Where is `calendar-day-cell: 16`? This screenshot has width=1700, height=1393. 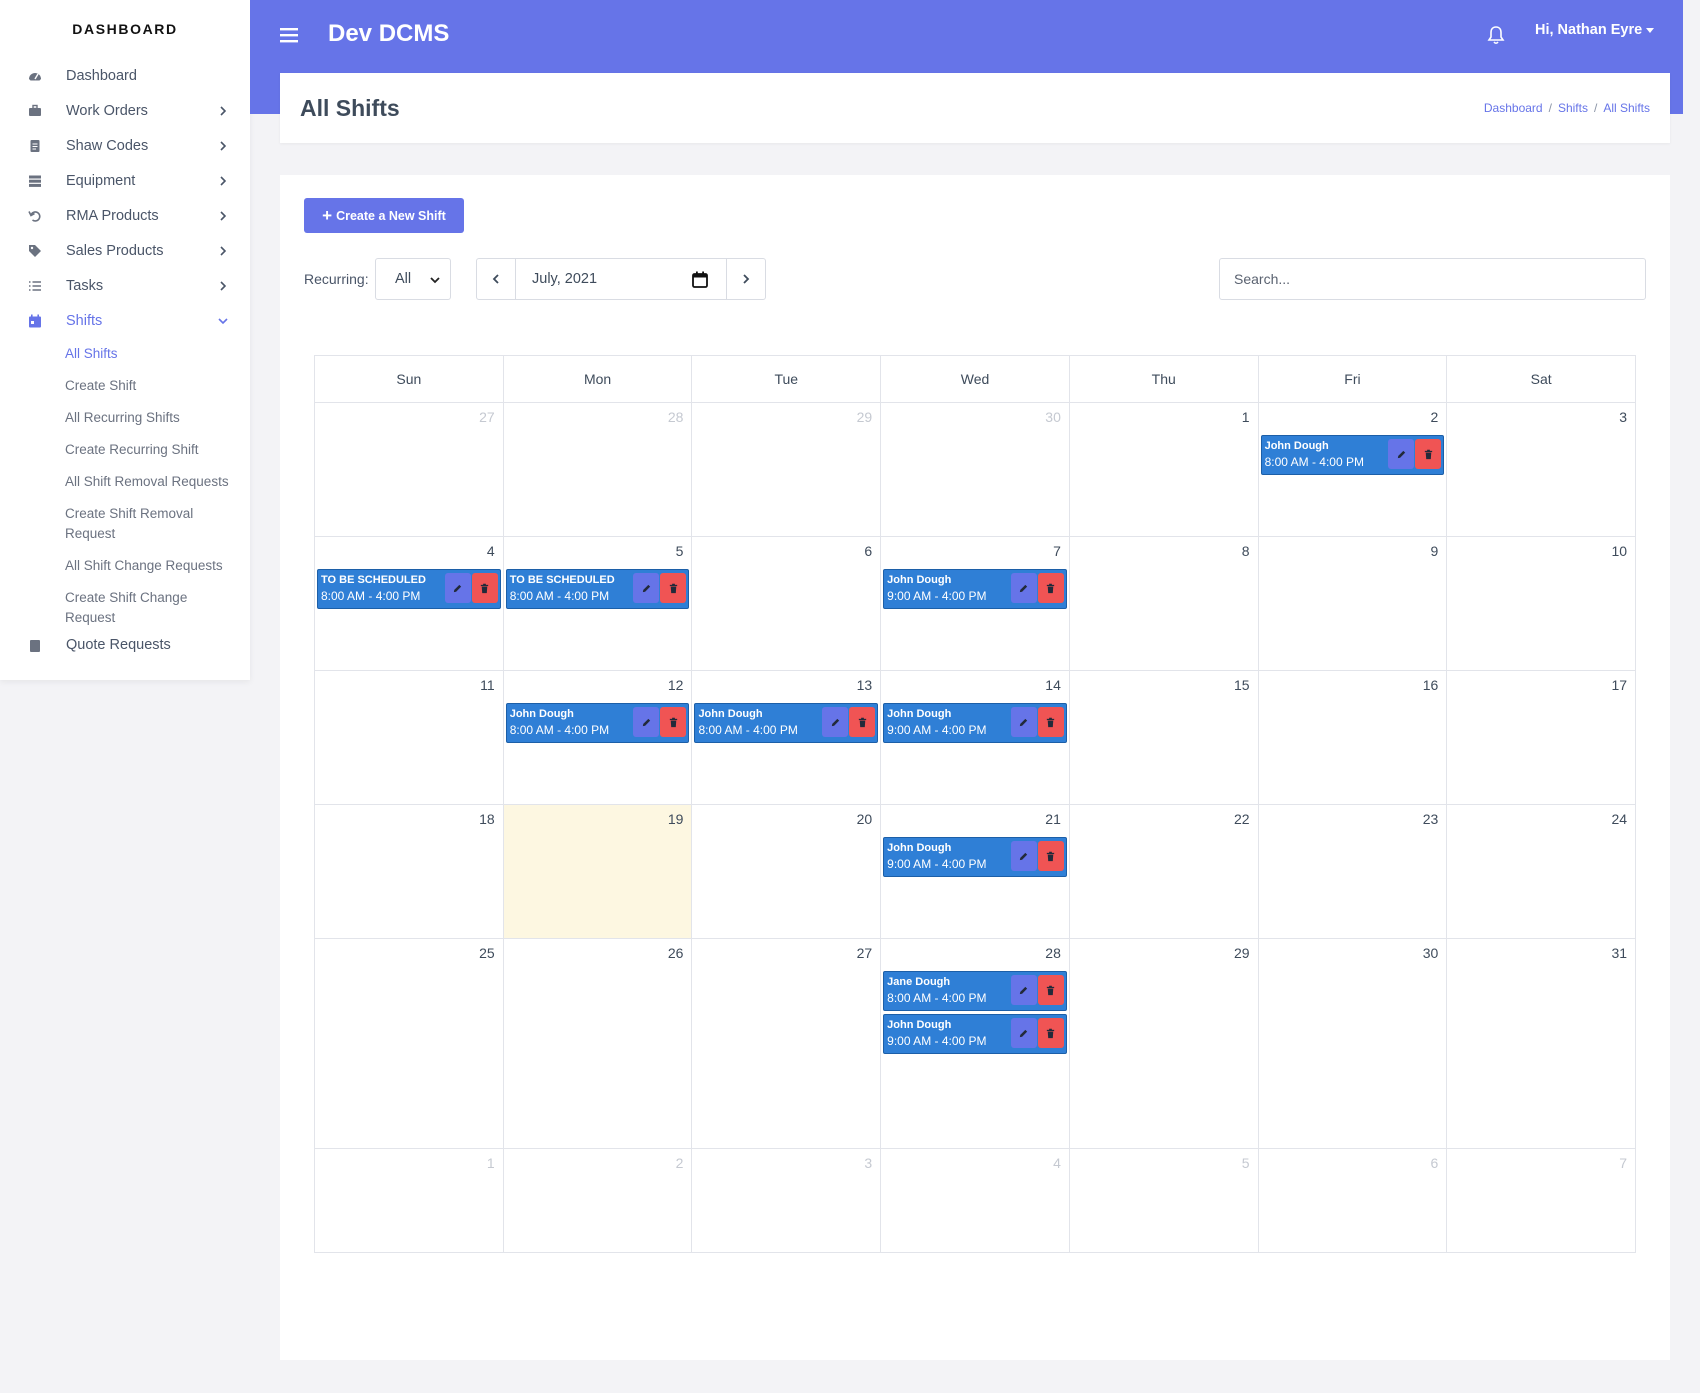
calendar-day-cell: 16 is located at coordinates (1353, 738).